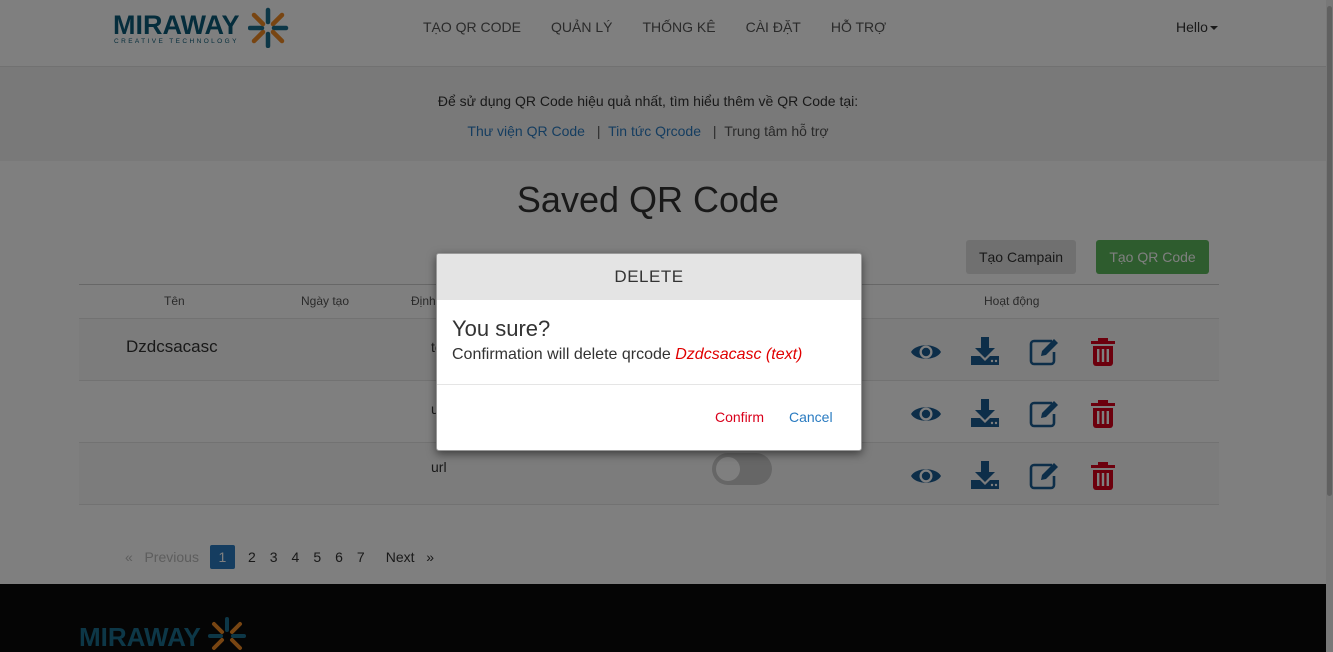 This screenshot has height=652, width=1333. Describe the element at coordinates (649, 277) in the screenshot. I see `dialog-title: DELETE` at that location.